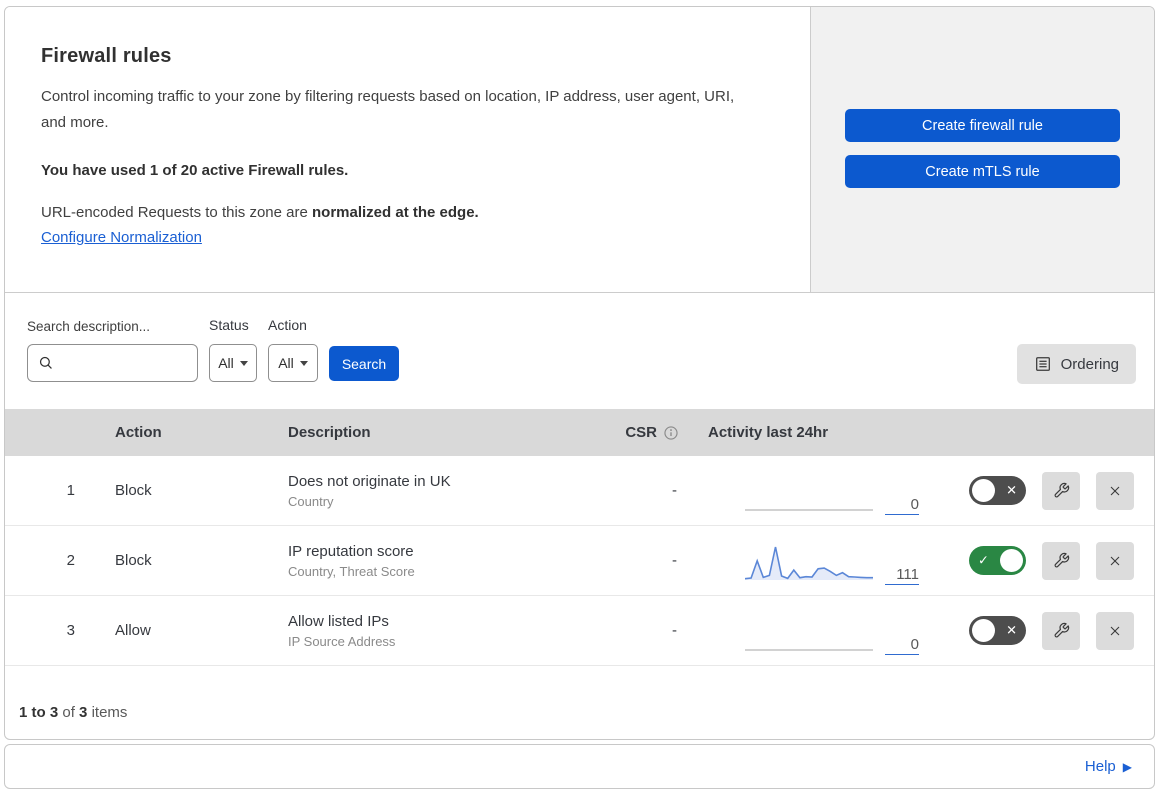 This screenshot has width=1161, height=791. I want to click on help-link: Help ▶, so click(1108, 766).